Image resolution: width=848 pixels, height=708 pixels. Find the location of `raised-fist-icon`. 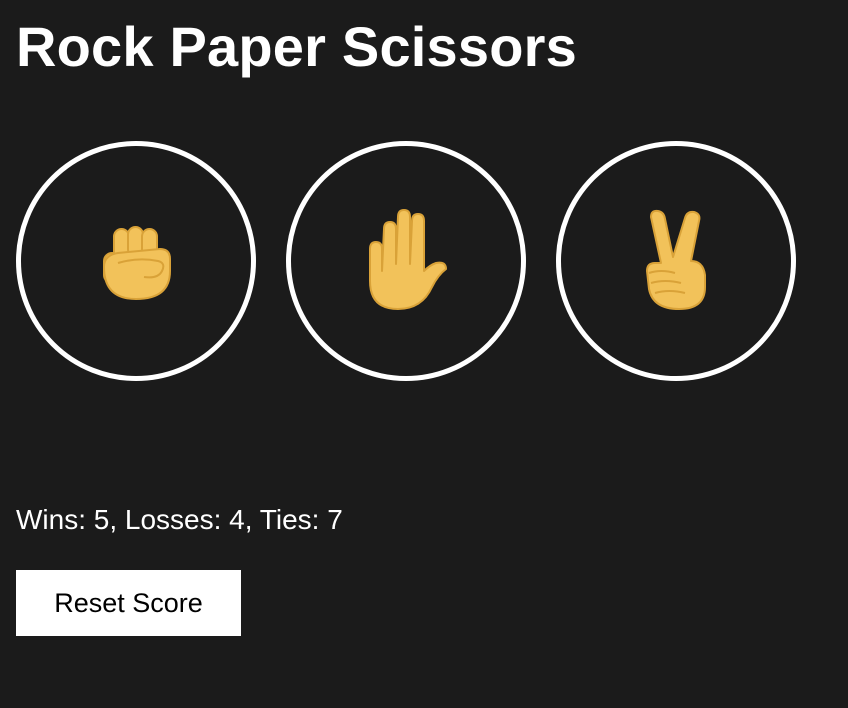

raised-fist-icon is located at coordinates (137, 263).